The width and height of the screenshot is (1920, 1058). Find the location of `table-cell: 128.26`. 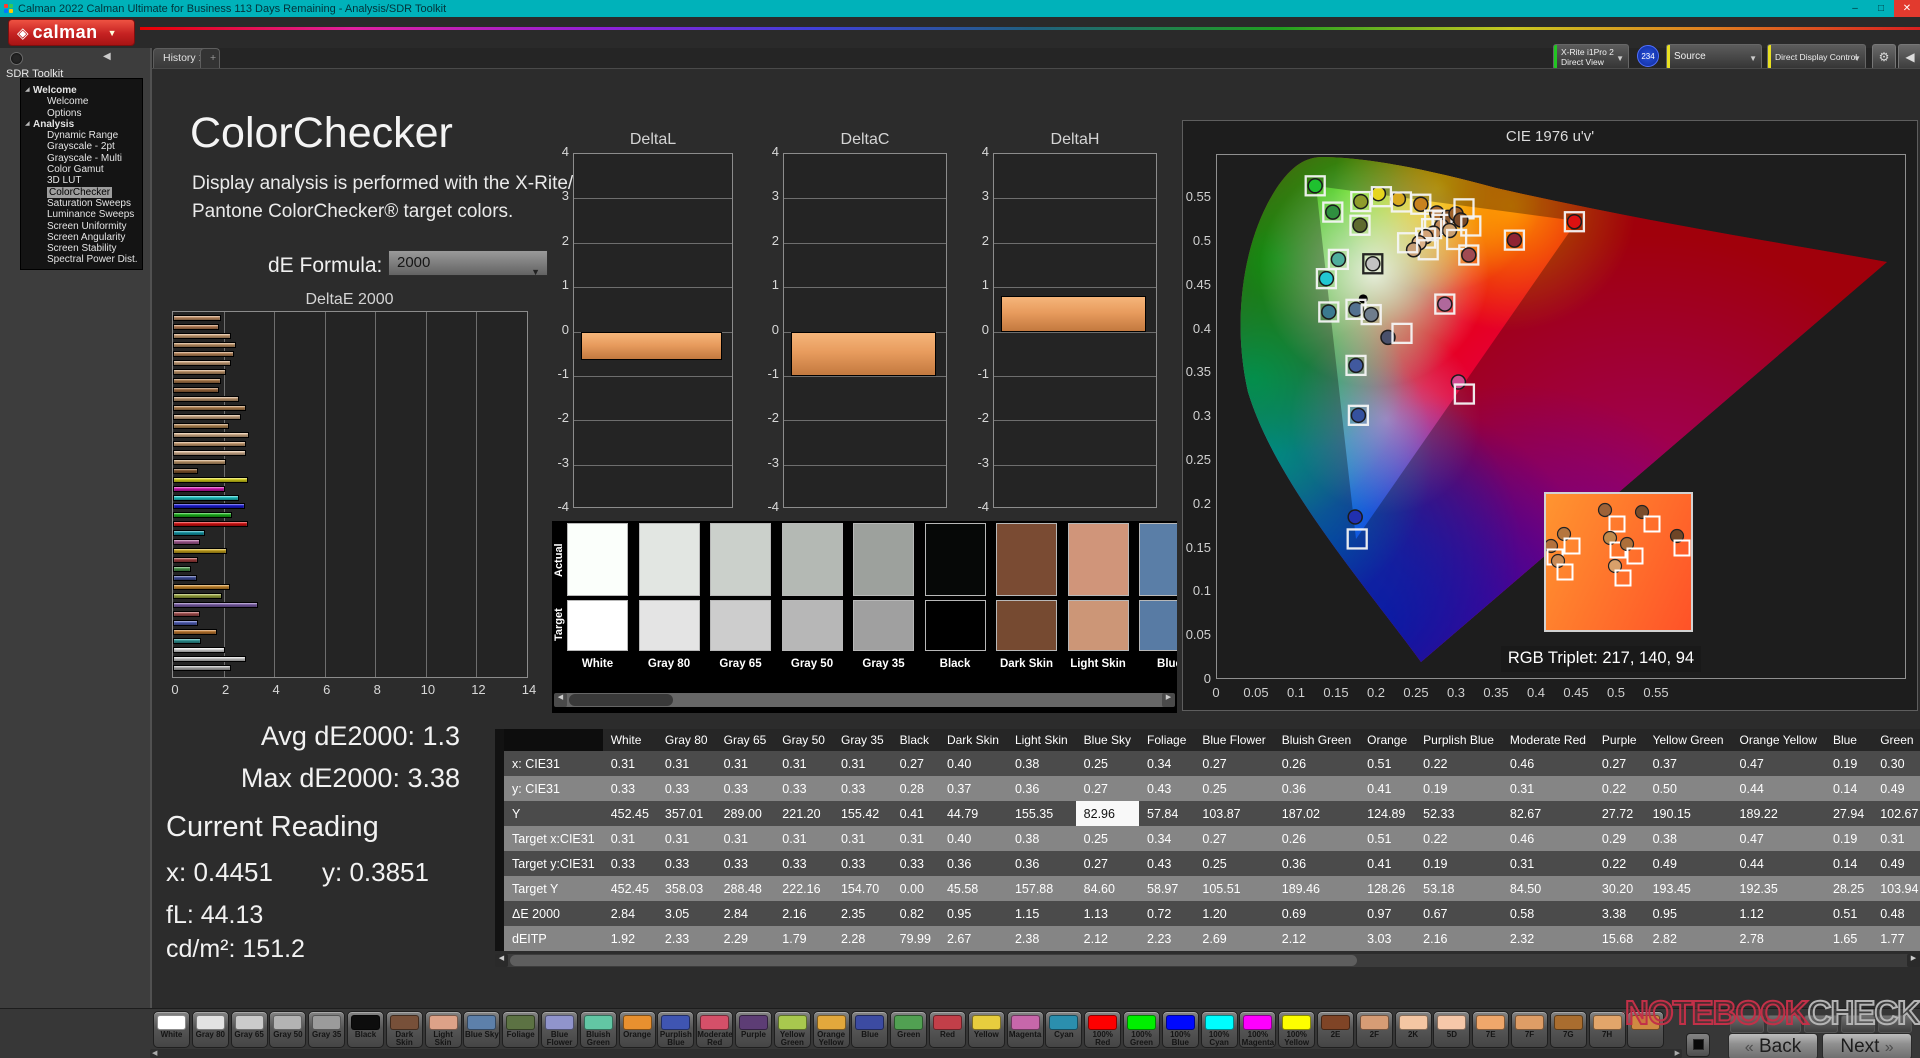

table-cell: 128.26 is located at coordinates (1387, 888).